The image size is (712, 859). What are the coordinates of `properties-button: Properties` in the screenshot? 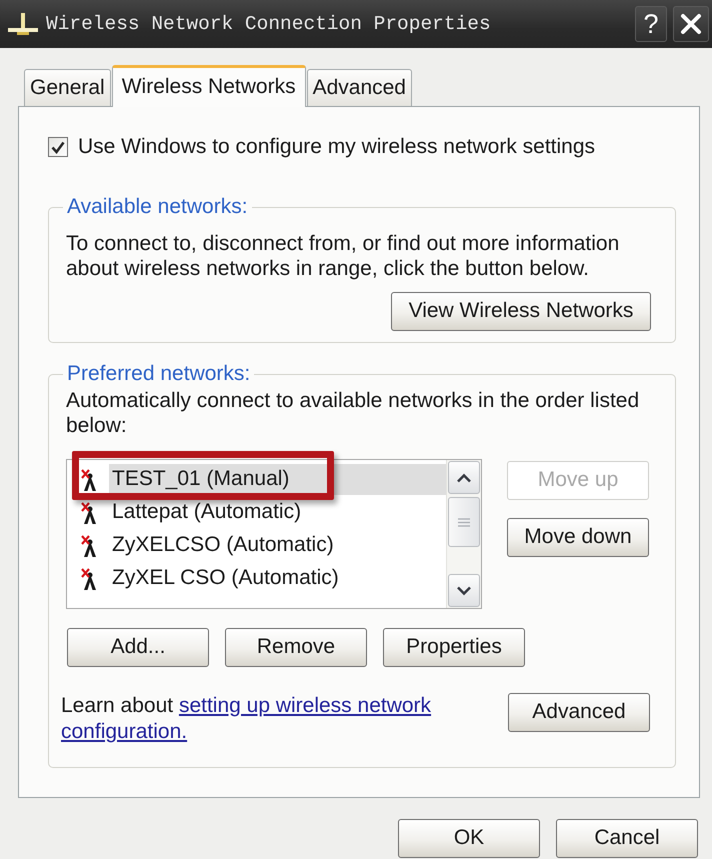 It's located at (454, 647).